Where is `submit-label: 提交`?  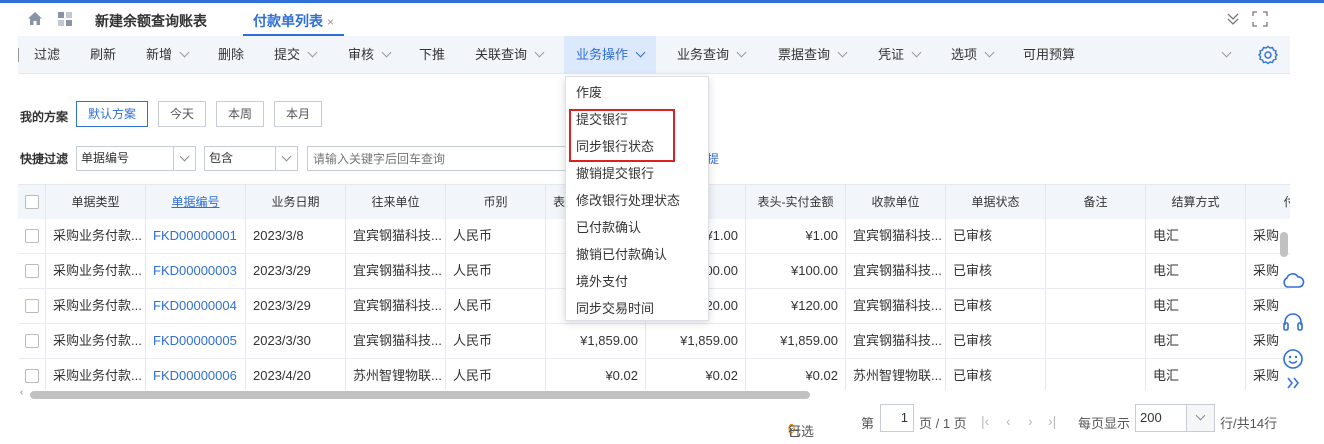
submit-label: 提交 is located at coordinates (287, 54).